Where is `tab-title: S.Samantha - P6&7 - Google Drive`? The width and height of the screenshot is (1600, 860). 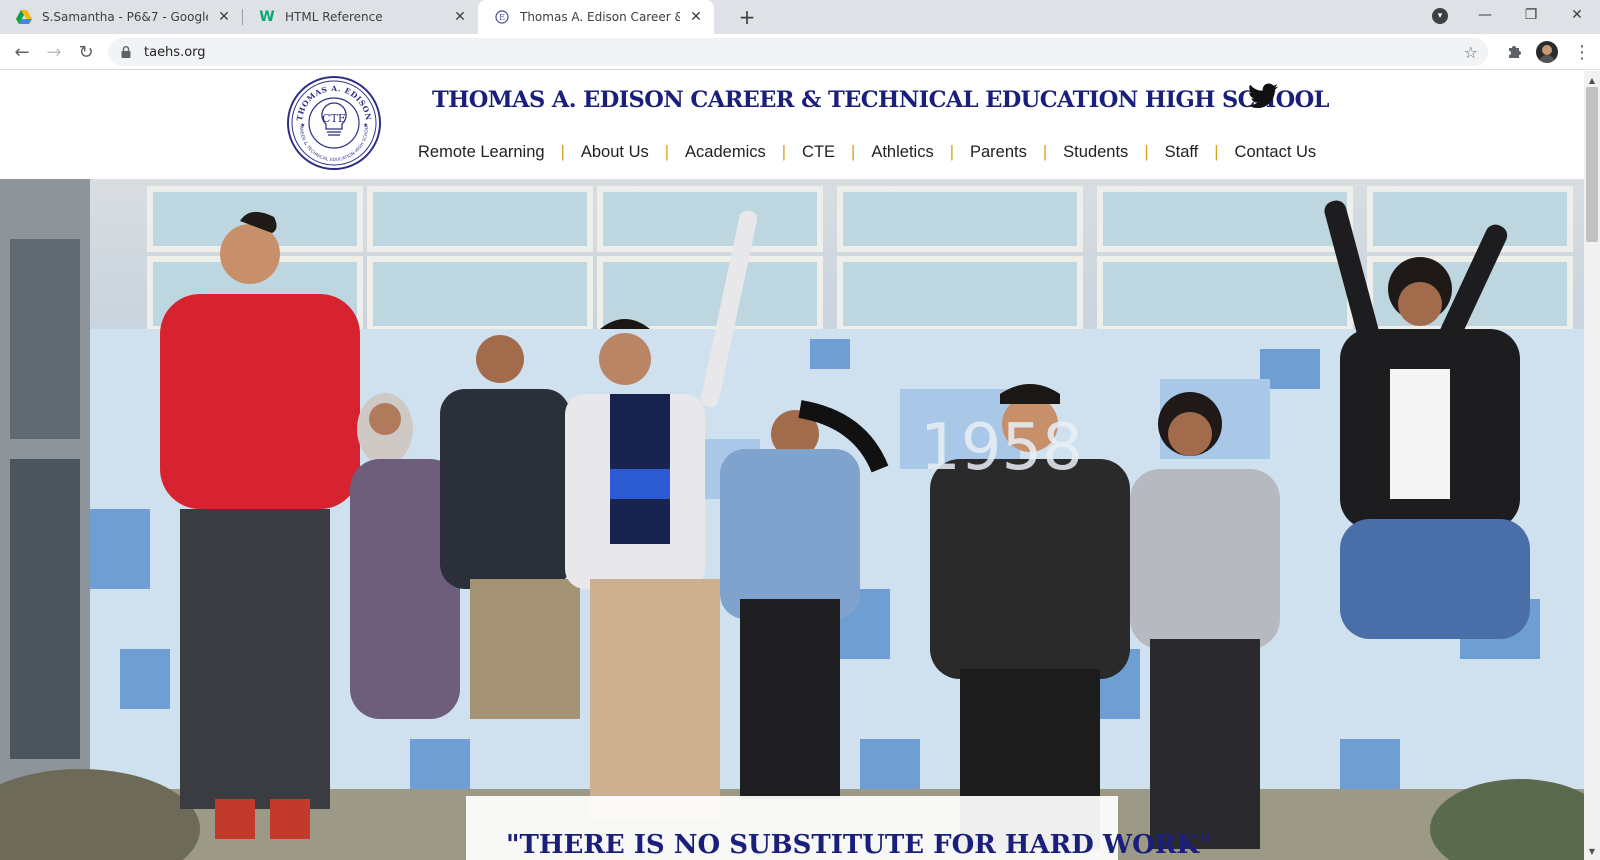
tab-title: S.Samantha - P6&7 - Google Drive is located at coordinates (125, 17).